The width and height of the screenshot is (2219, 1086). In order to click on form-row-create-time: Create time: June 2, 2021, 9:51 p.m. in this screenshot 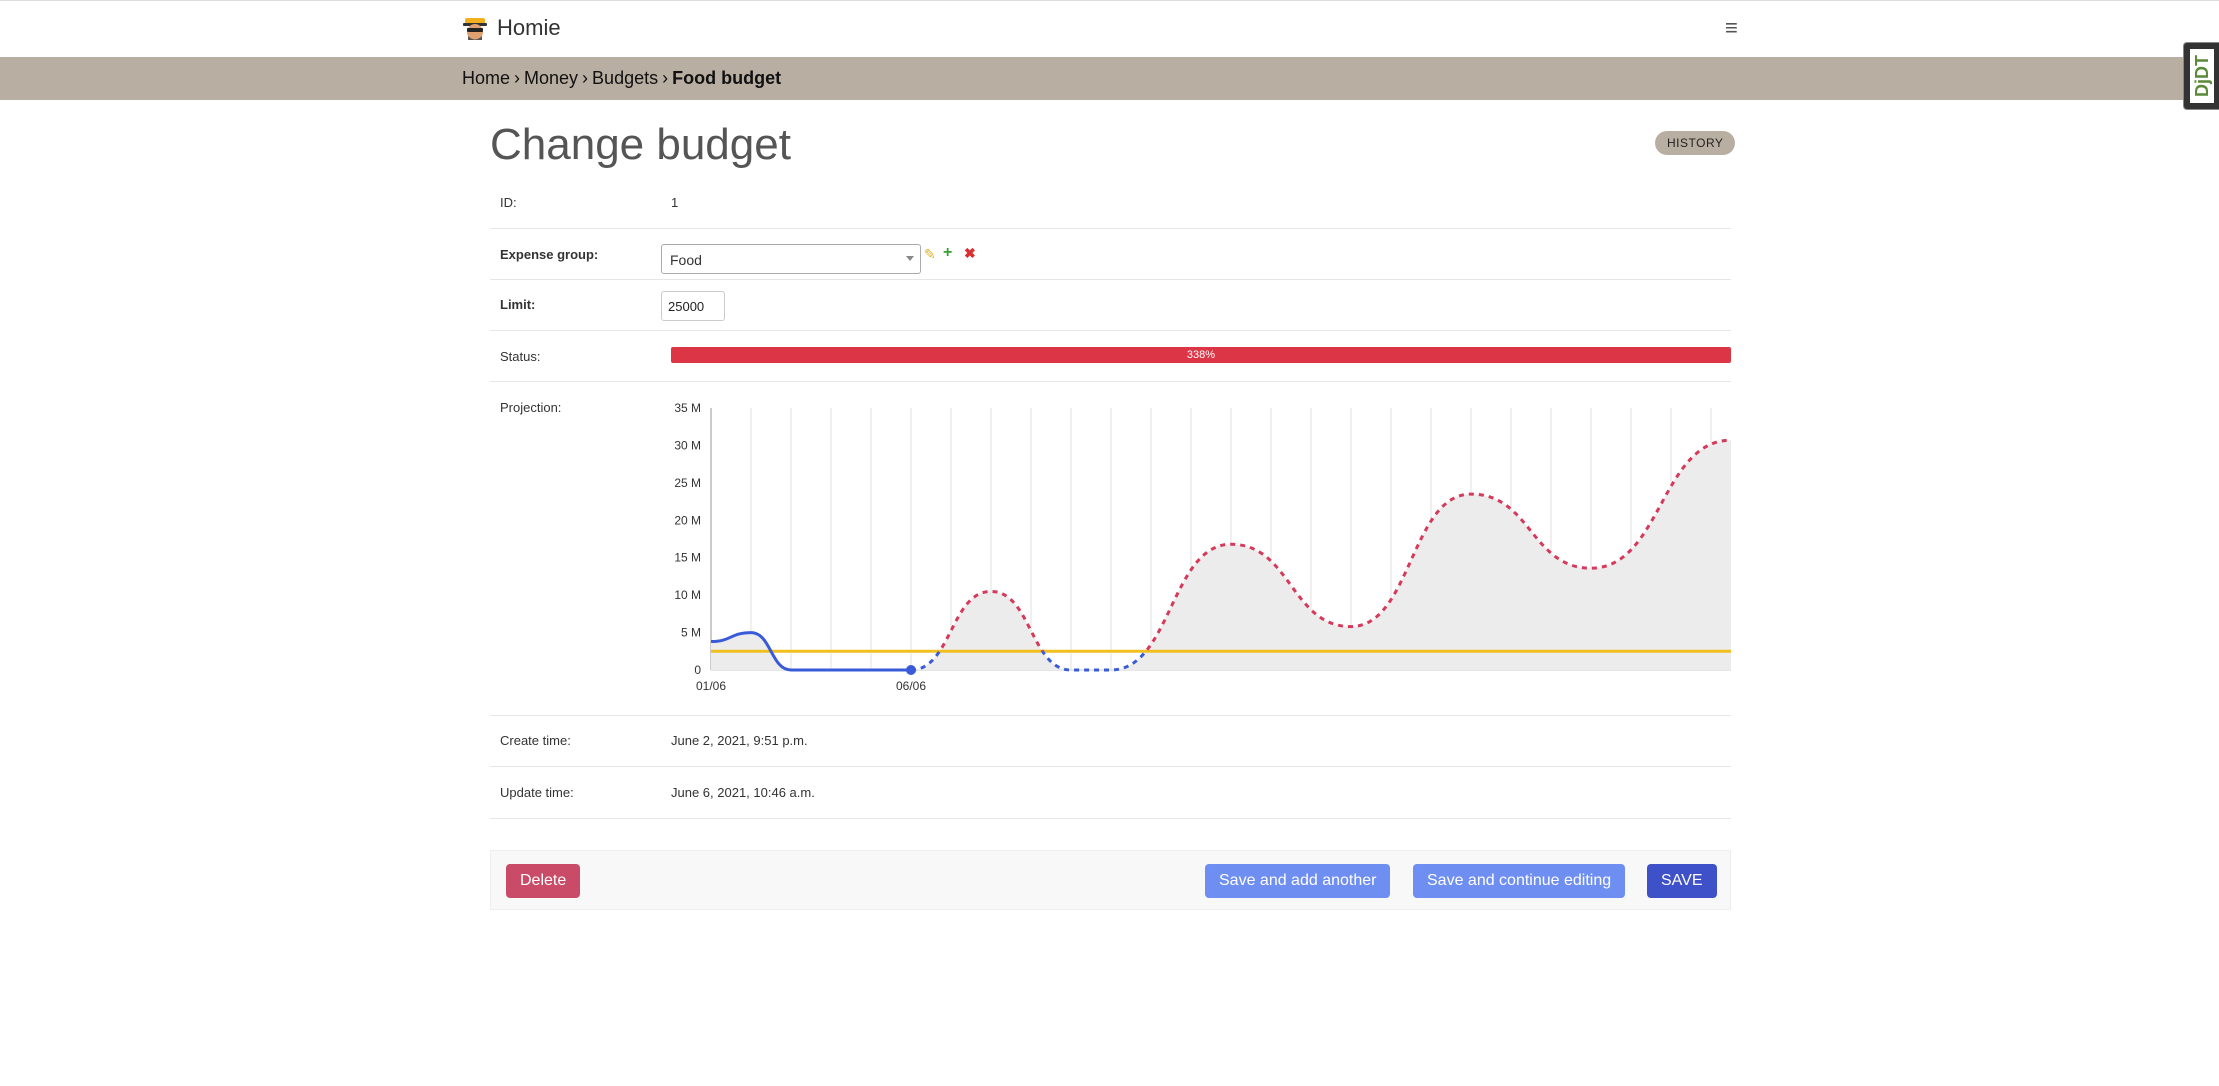, I will do `click(1110, 741)`.